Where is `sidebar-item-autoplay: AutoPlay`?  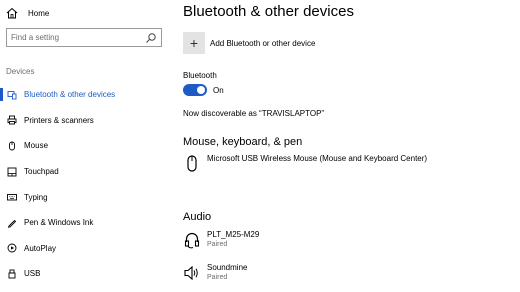 sidebar-item-autoplay: AutoPlay is located at coordinates (84, 249).